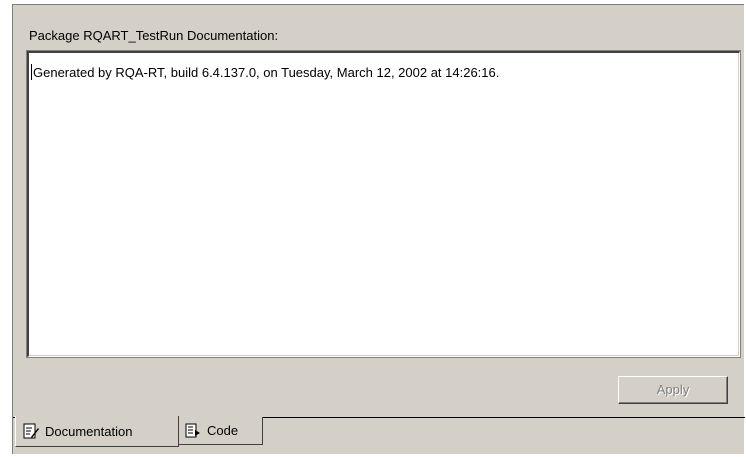 Image resolution: width=746 pixels, height=457 pixels. What do you see at coordinates (673, 390) in the screenshot?
I see `apply-button: Apply` at bounding box center [673, 390].